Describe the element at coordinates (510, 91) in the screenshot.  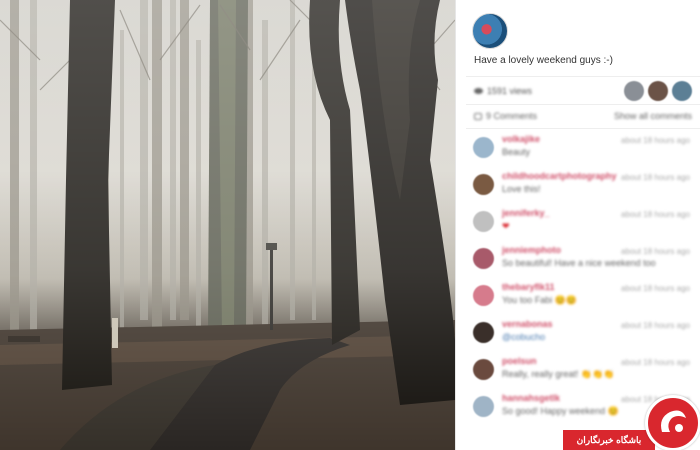
I see `views-label: 1591 views` at that location.